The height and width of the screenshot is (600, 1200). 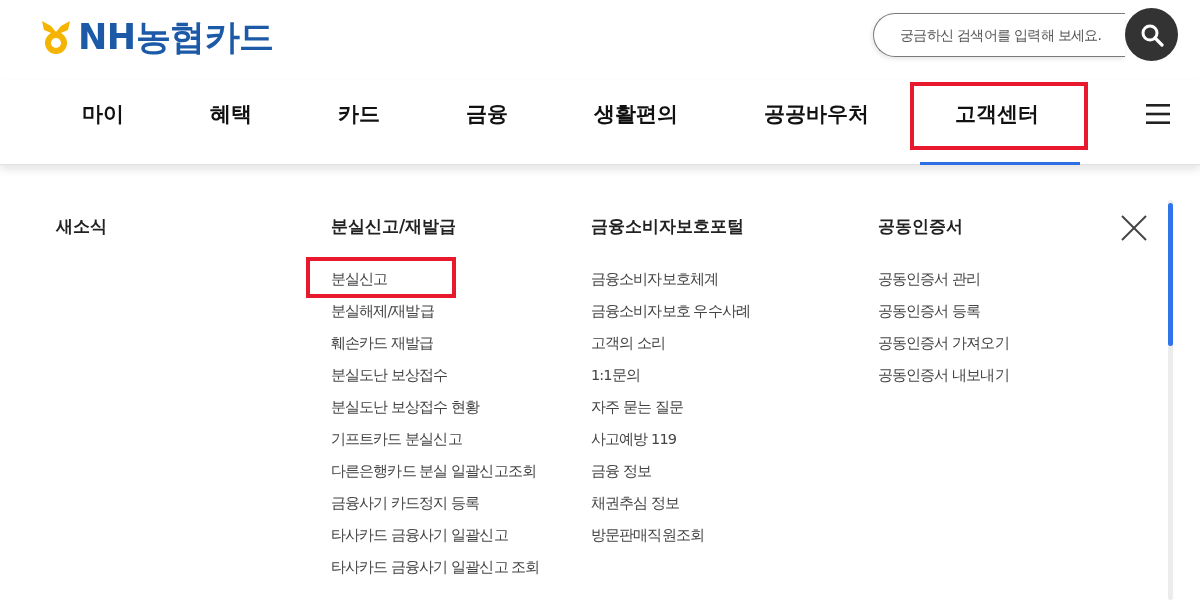 What do you see at coordinates (435, 567) in the screenshot?
I see `menu-link: 타사카드 금융사기 일괄신고 조회` at bounding box center [435, 567].